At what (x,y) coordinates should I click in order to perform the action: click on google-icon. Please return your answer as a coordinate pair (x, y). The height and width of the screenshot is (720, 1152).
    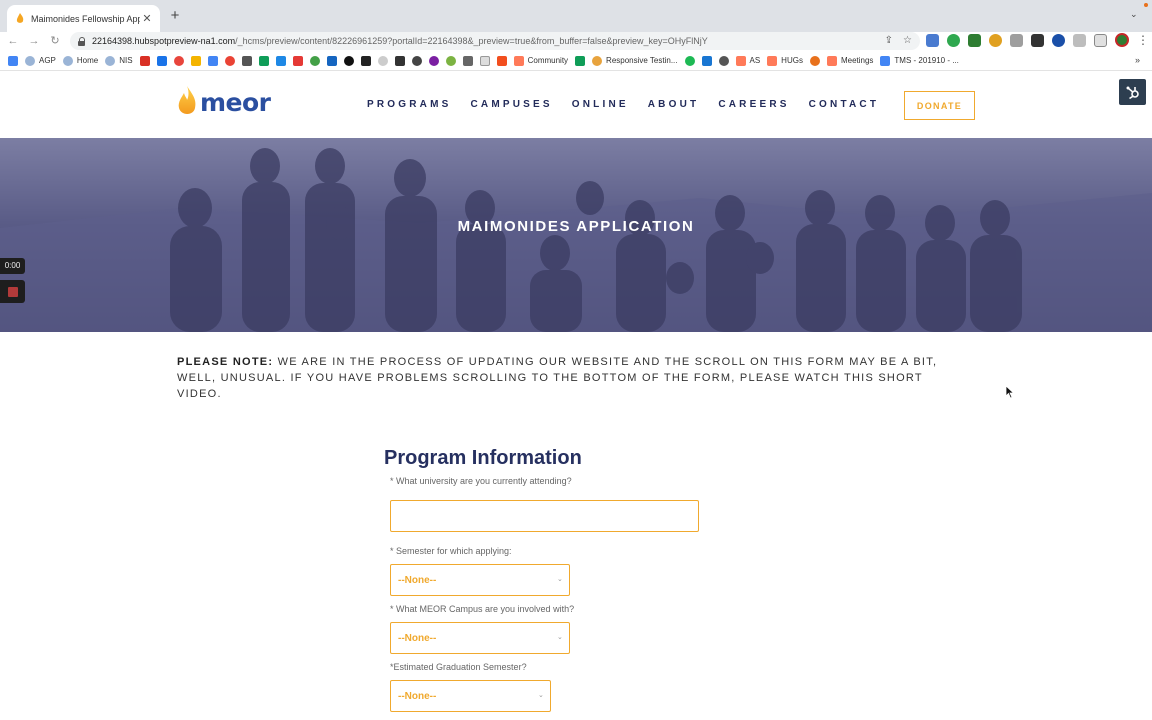
    Looking at the image, I should click on (229, 60).